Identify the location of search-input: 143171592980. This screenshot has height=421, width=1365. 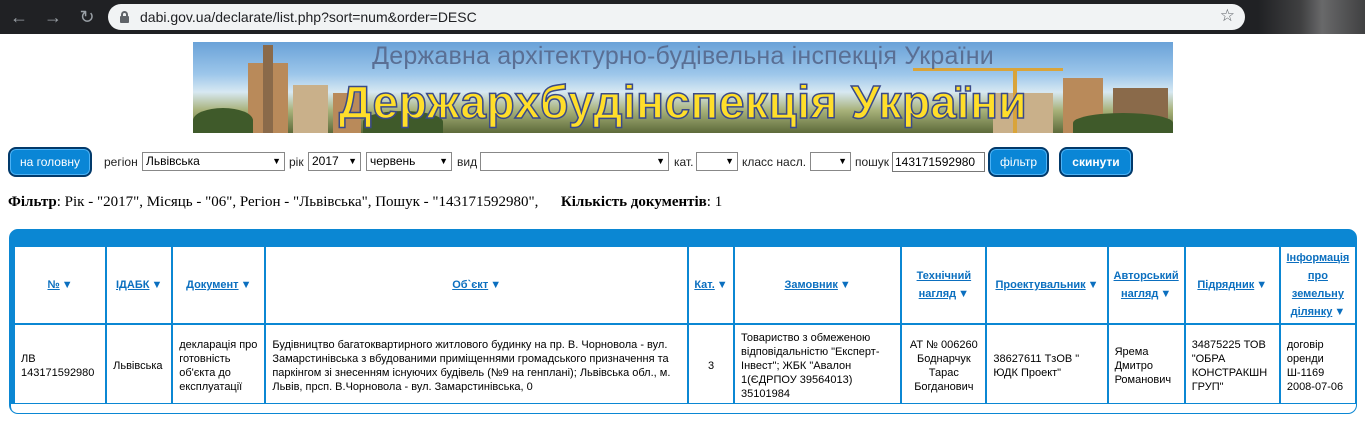
(938, 162).